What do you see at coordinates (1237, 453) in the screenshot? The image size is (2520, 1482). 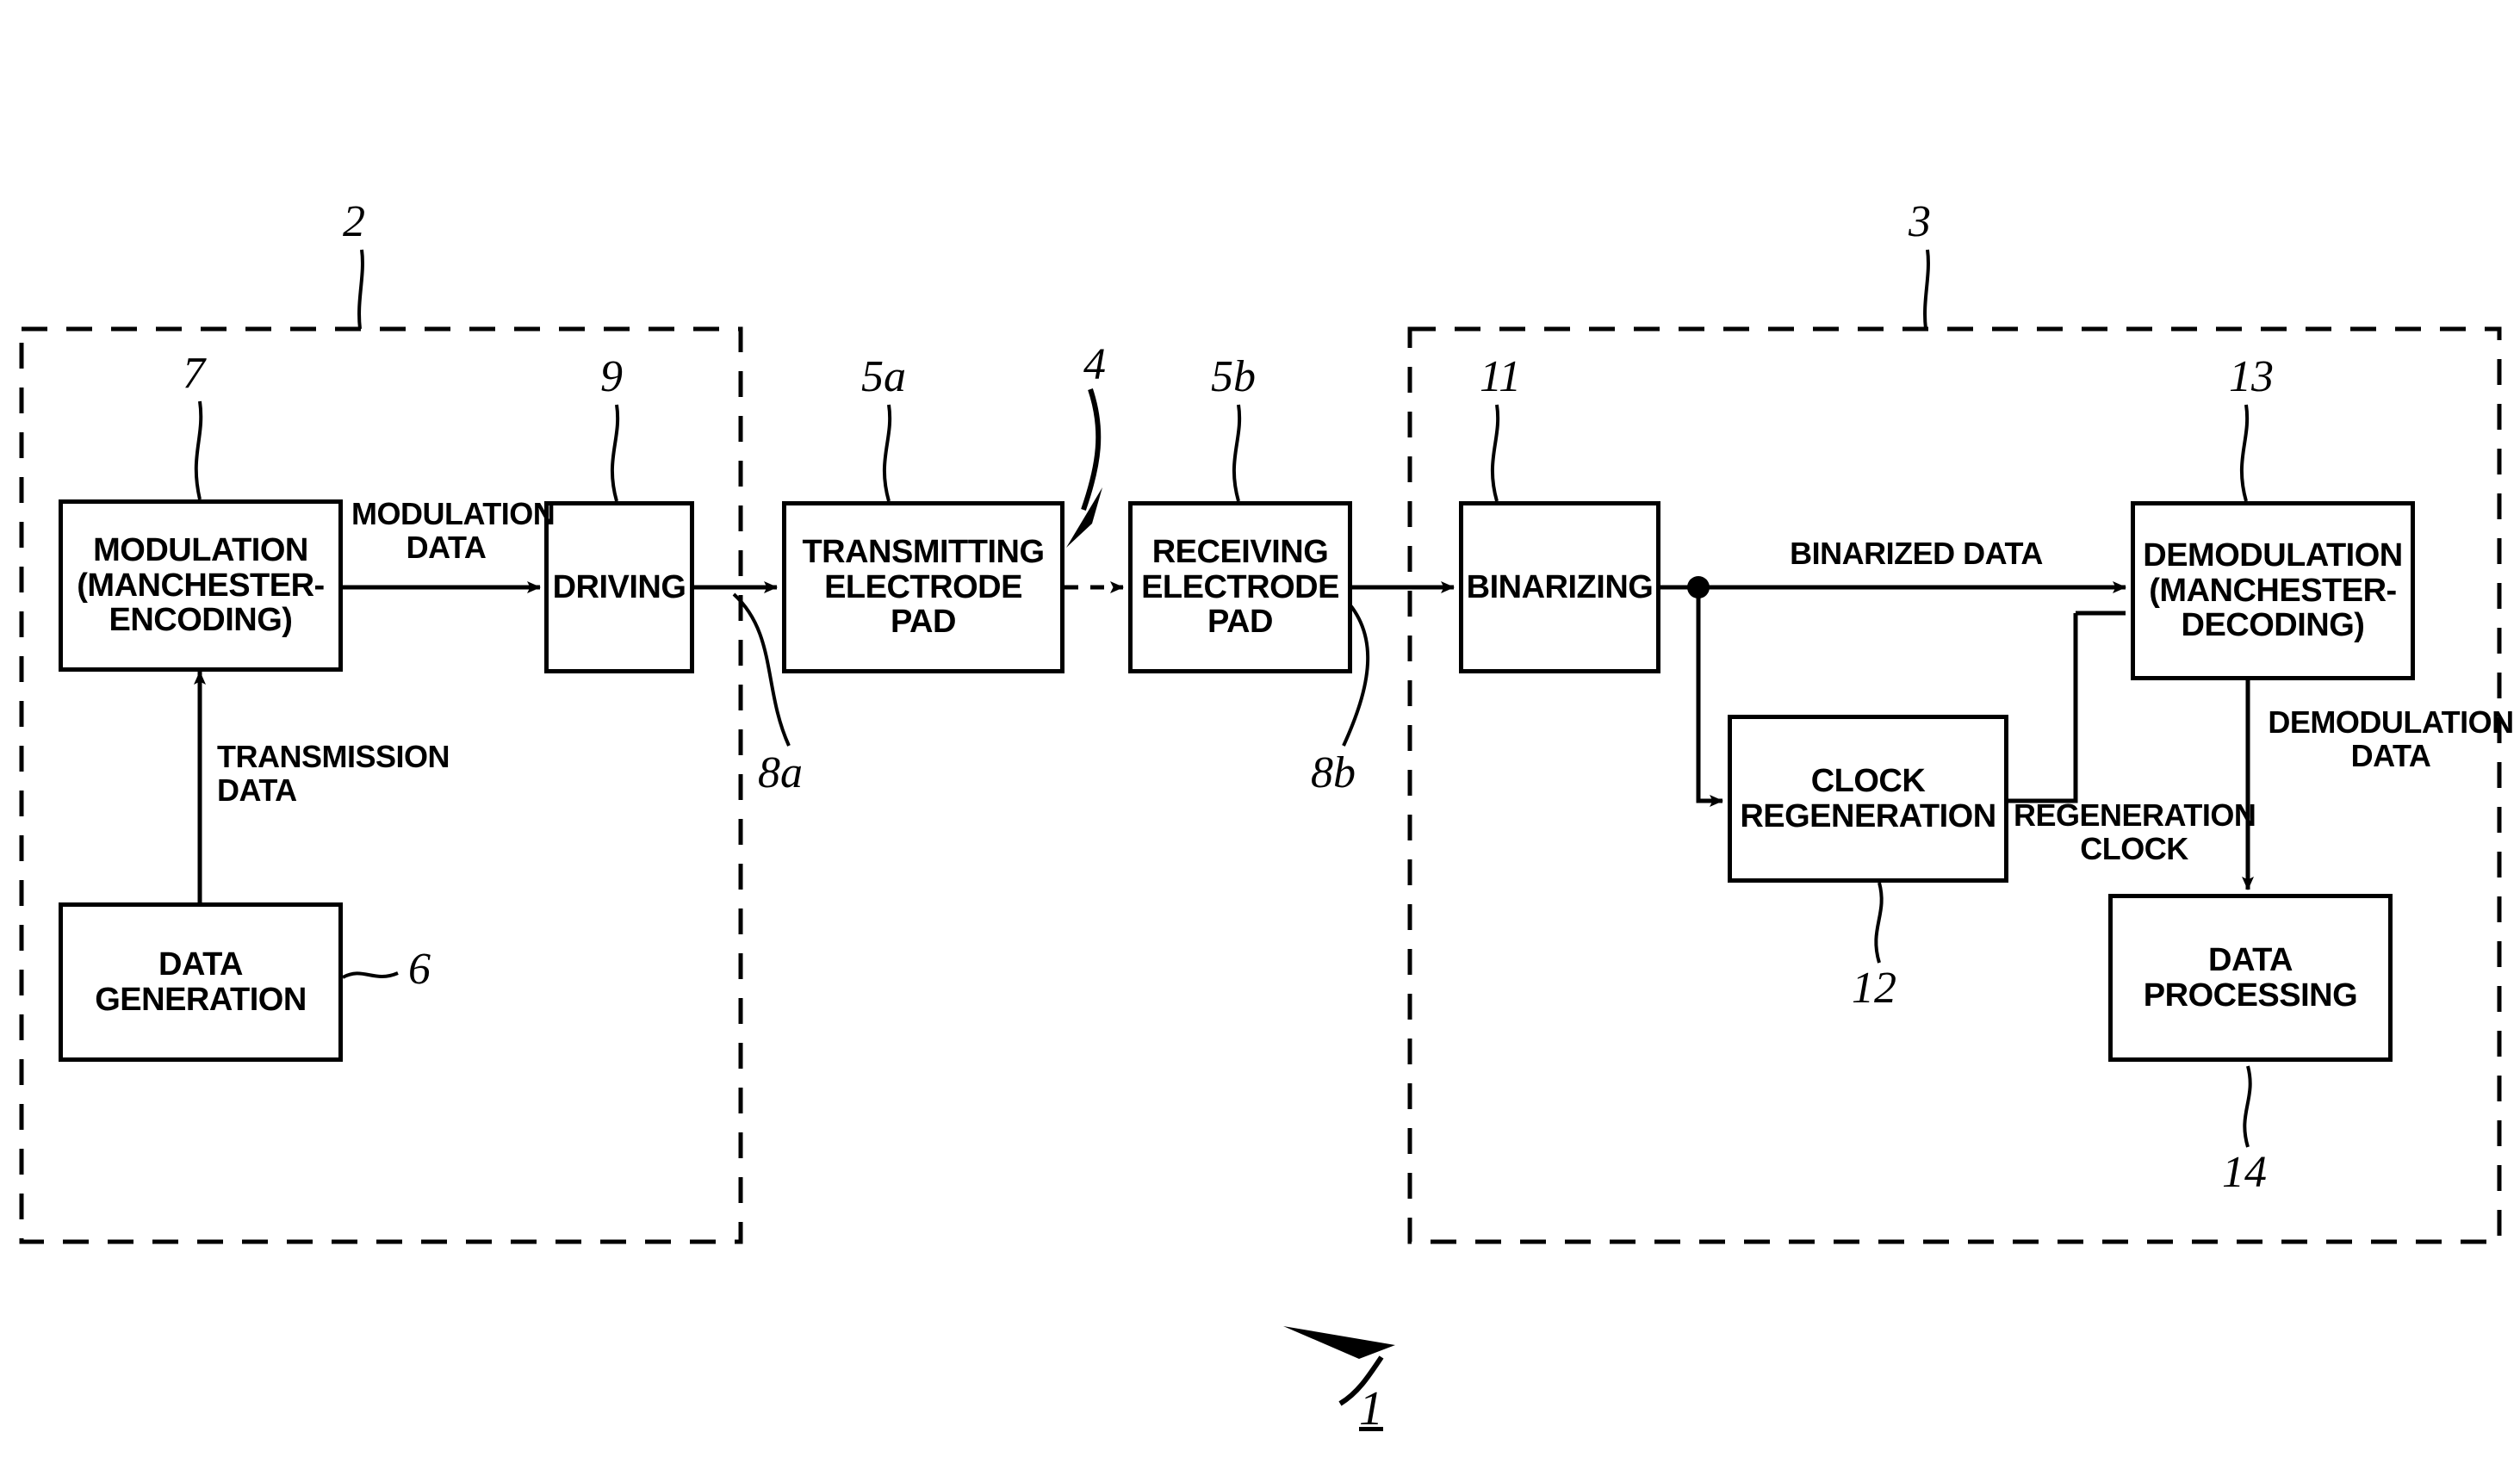 I see `leader-ref-5b` at bounding box center [1237, 453].